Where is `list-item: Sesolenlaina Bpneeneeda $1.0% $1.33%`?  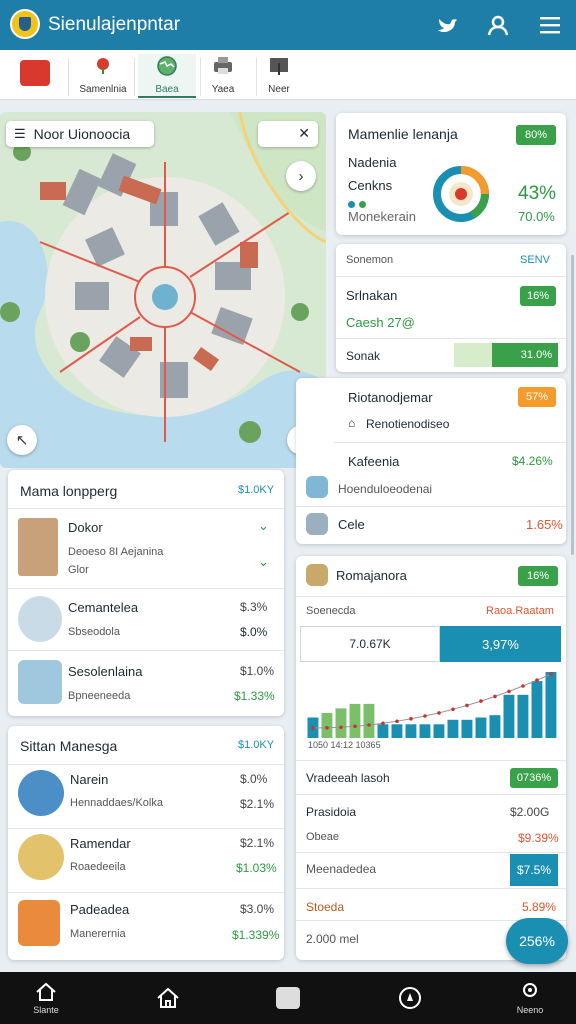 list-item: Sesolenlaina Bpneeneeda $1.0% $1.33% is located at coordinates (146, 681).